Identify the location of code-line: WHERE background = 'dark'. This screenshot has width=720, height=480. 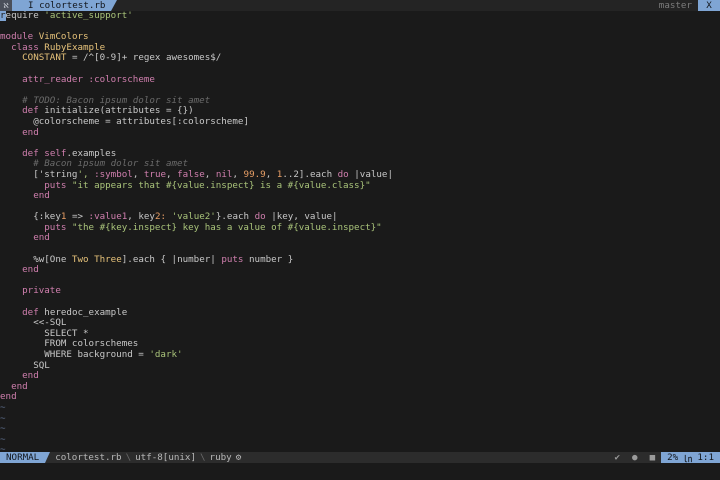
(360, 355).